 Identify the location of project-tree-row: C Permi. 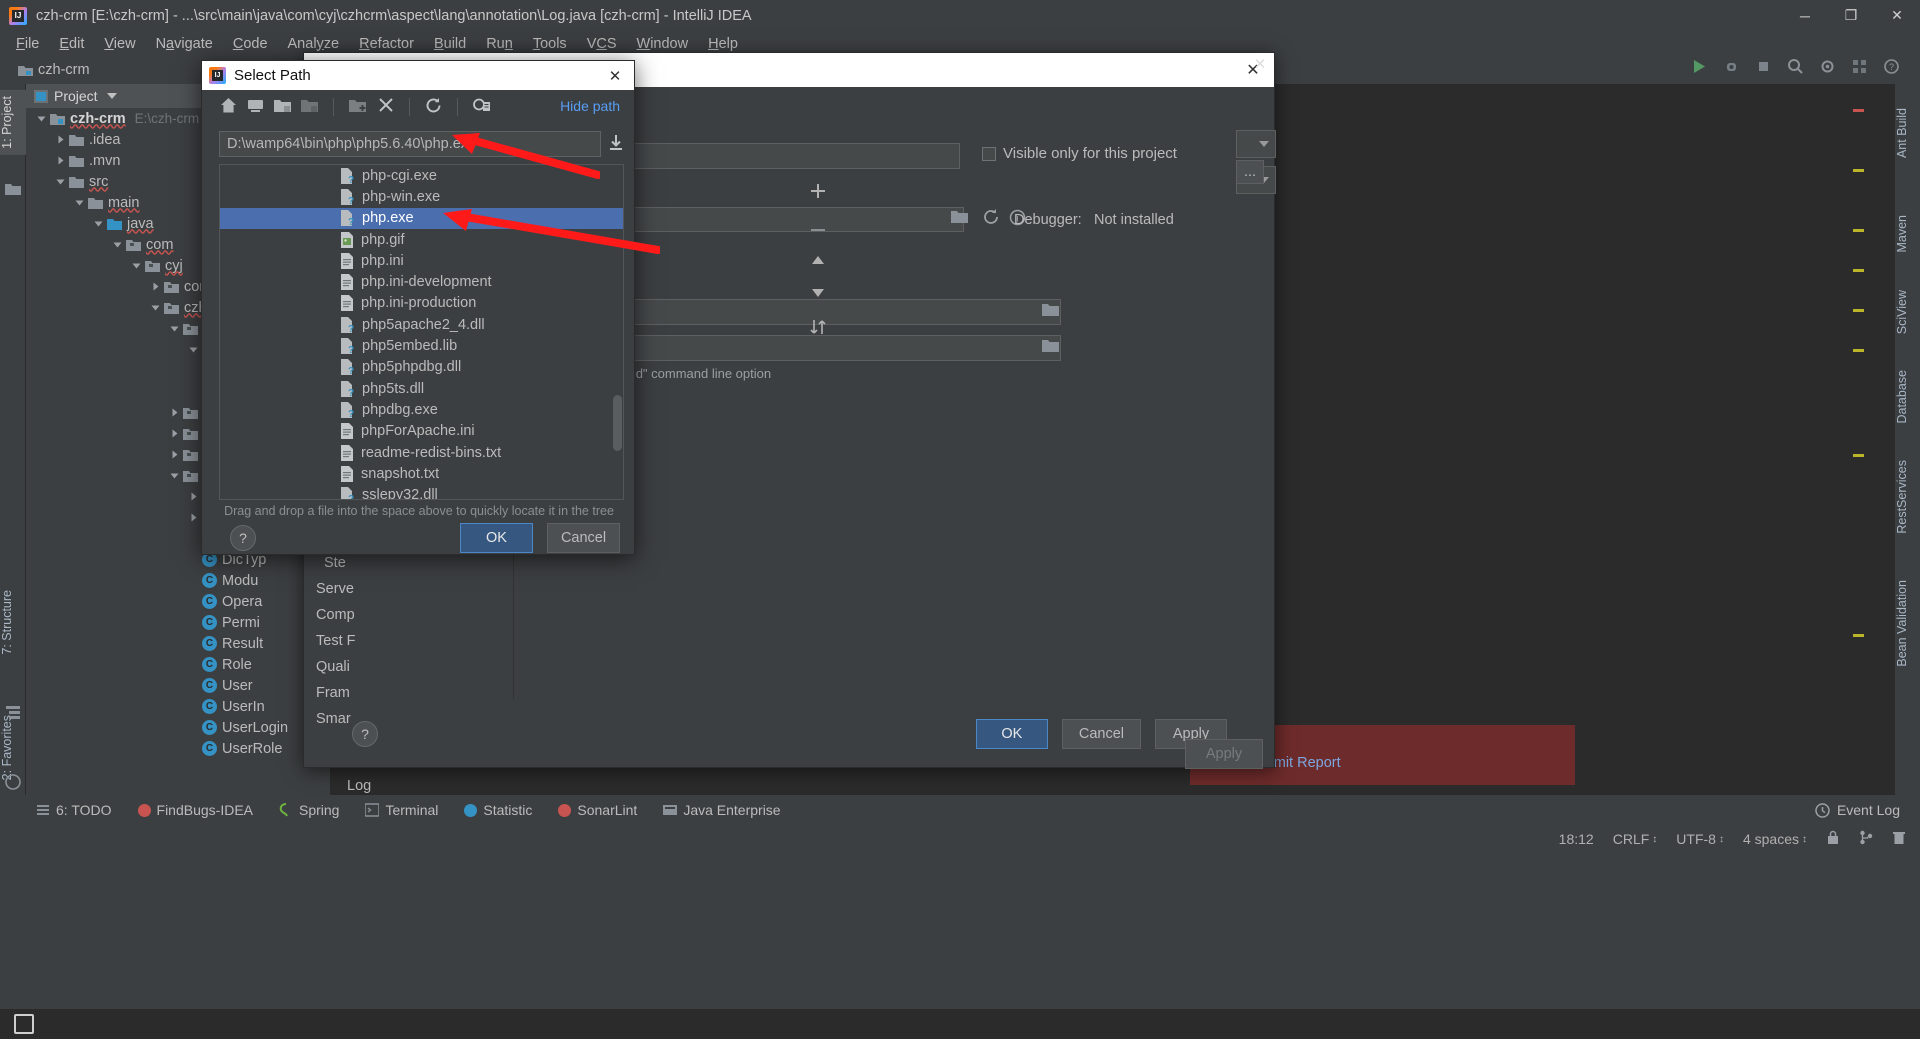
(178, 622).